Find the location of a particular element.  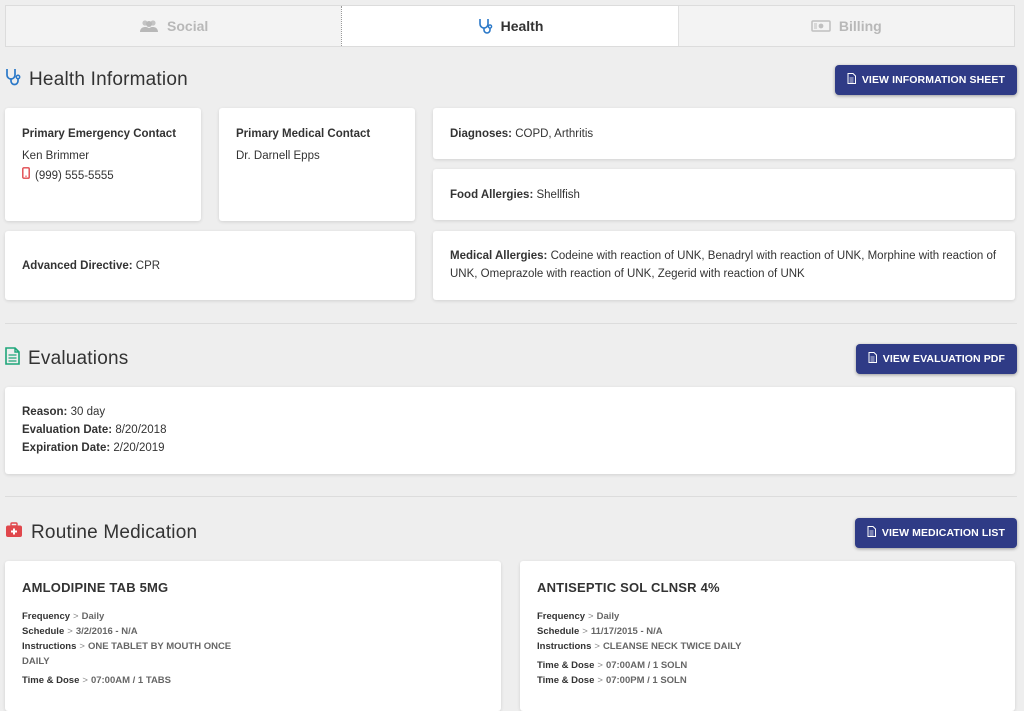

tab-social-label: Social is located at coordinates (188, 26).